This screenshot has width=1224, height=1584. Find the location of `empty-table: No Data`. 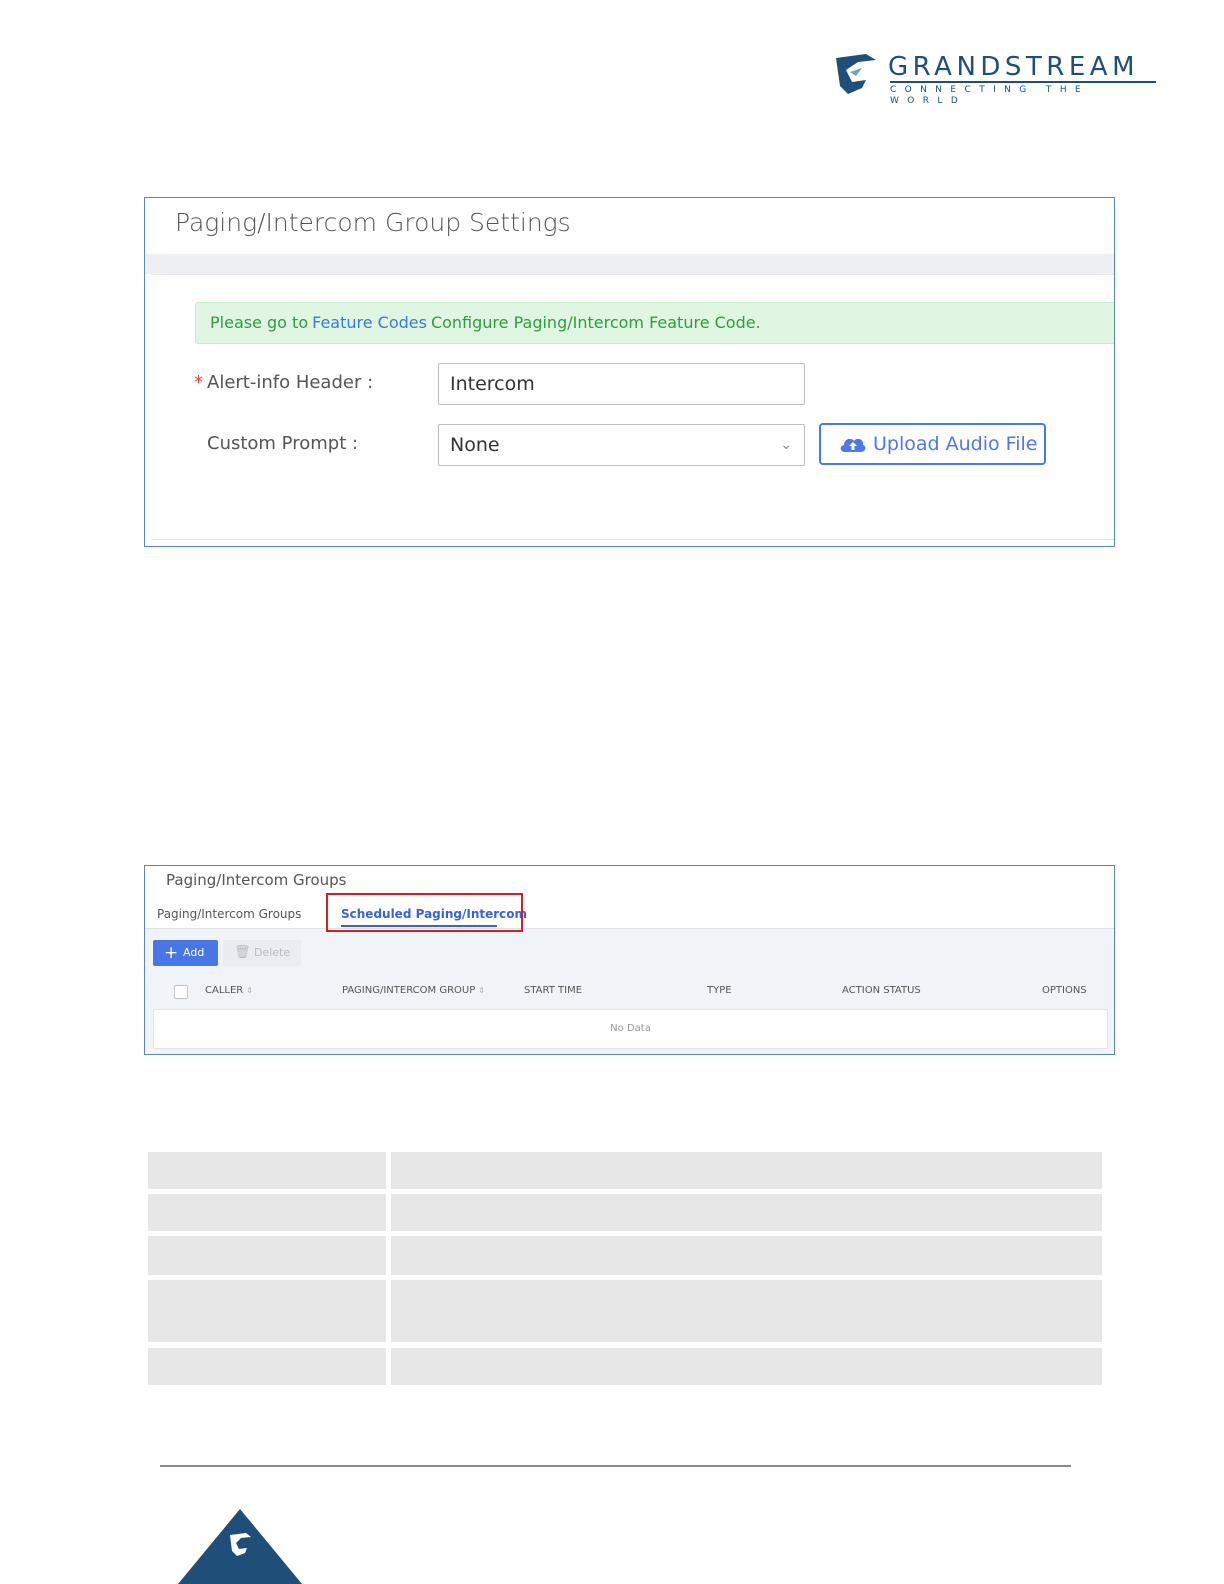

empty-table: No Data is located at coordinates (630, 1029).